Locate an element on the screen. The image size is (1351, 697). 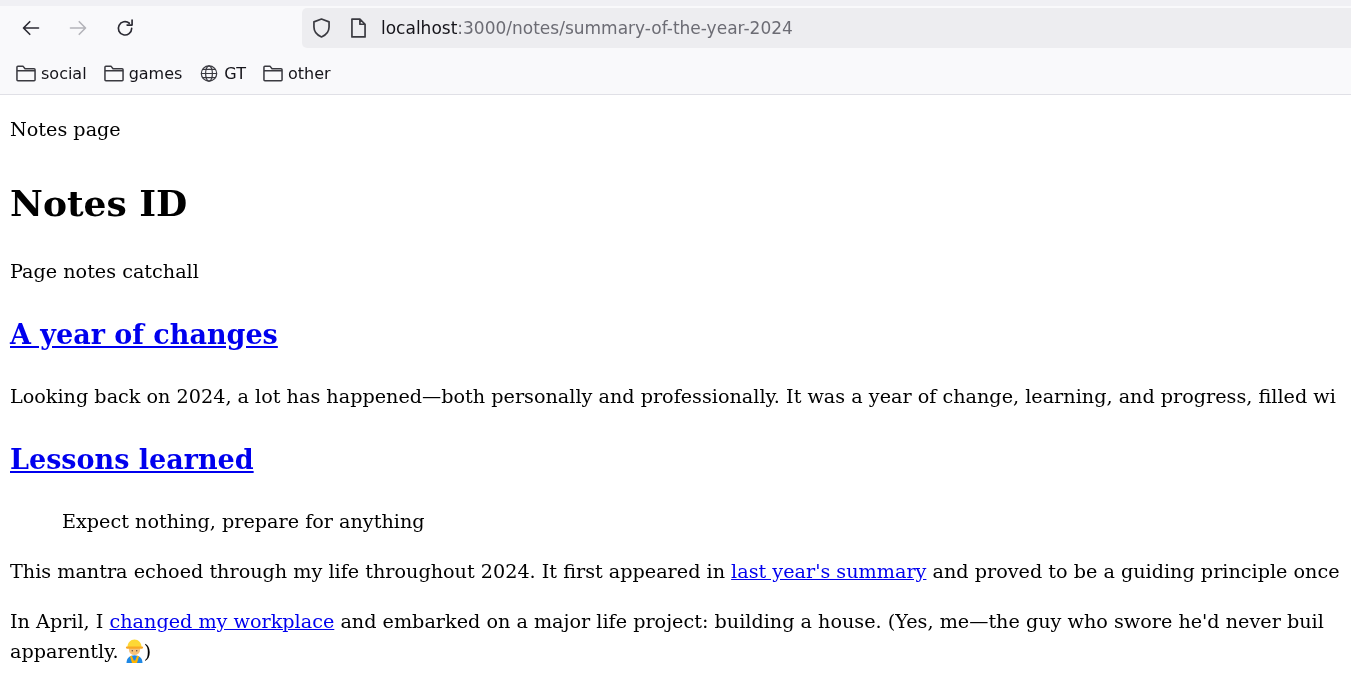
paragraph-text: Page notes catchall is located at coordinates (105, 272).